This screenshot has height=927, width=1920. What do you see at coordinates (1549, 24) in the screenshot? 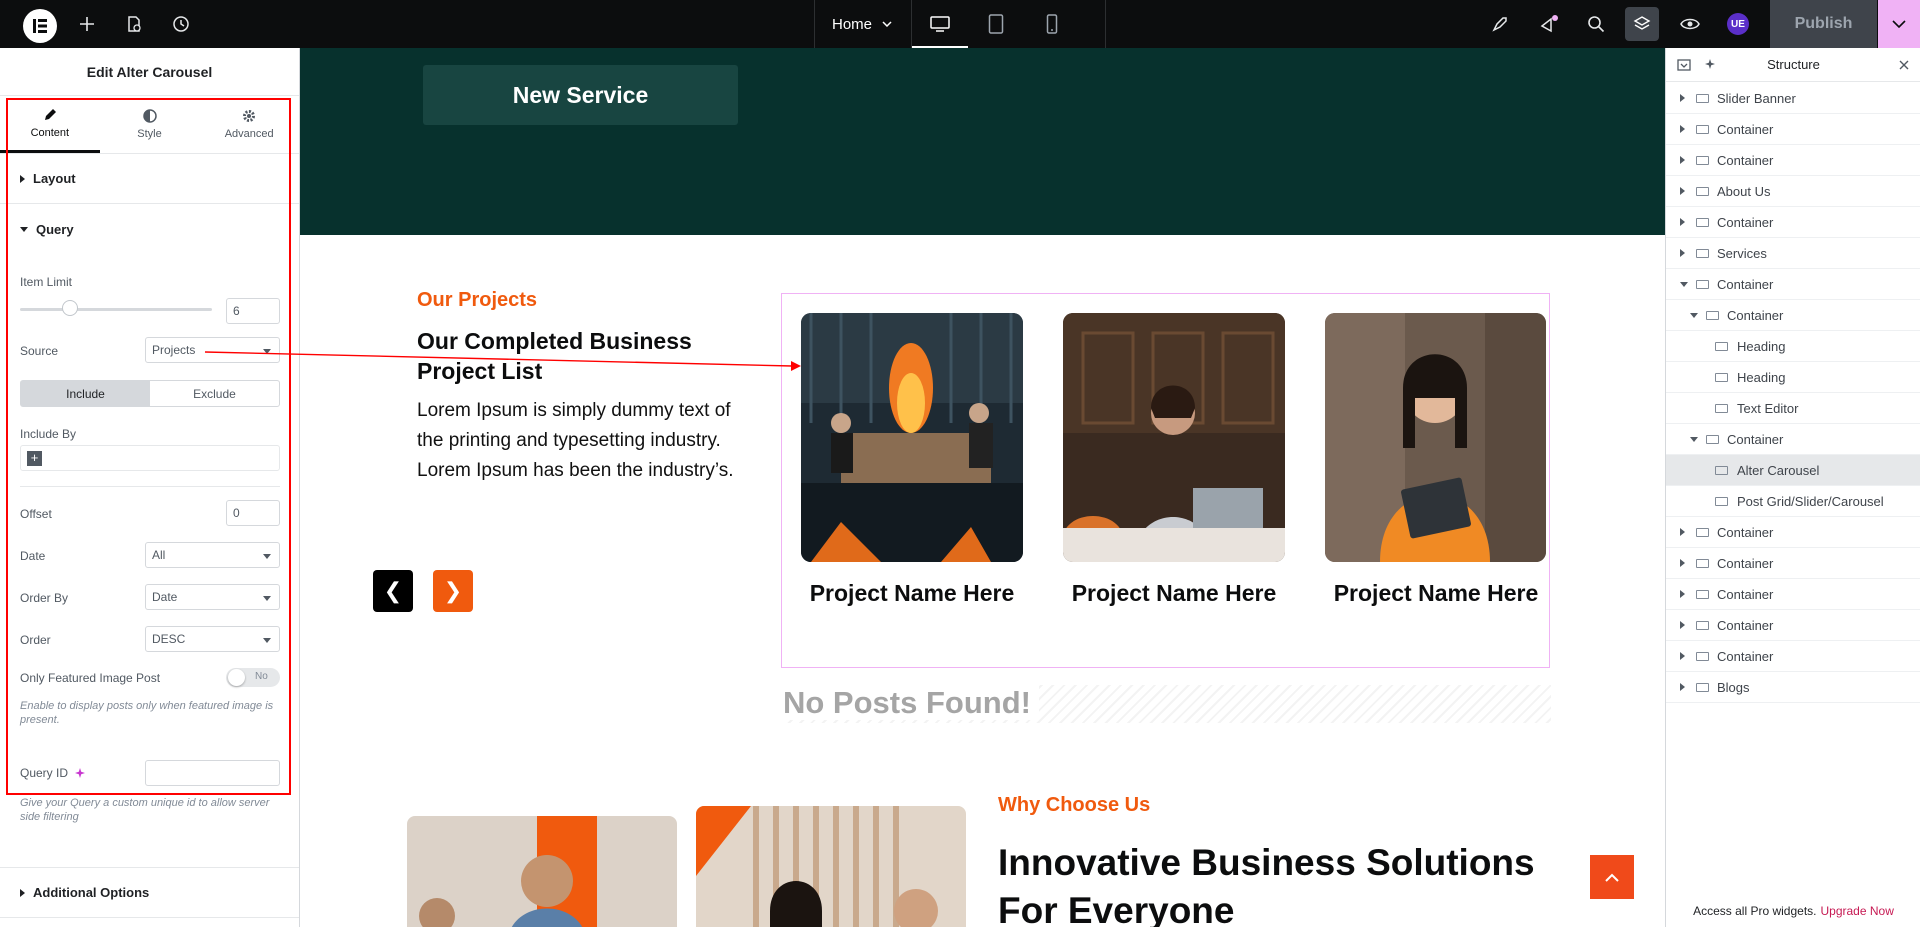
I see `notifications-icon` at bounding box center [1549, 24].